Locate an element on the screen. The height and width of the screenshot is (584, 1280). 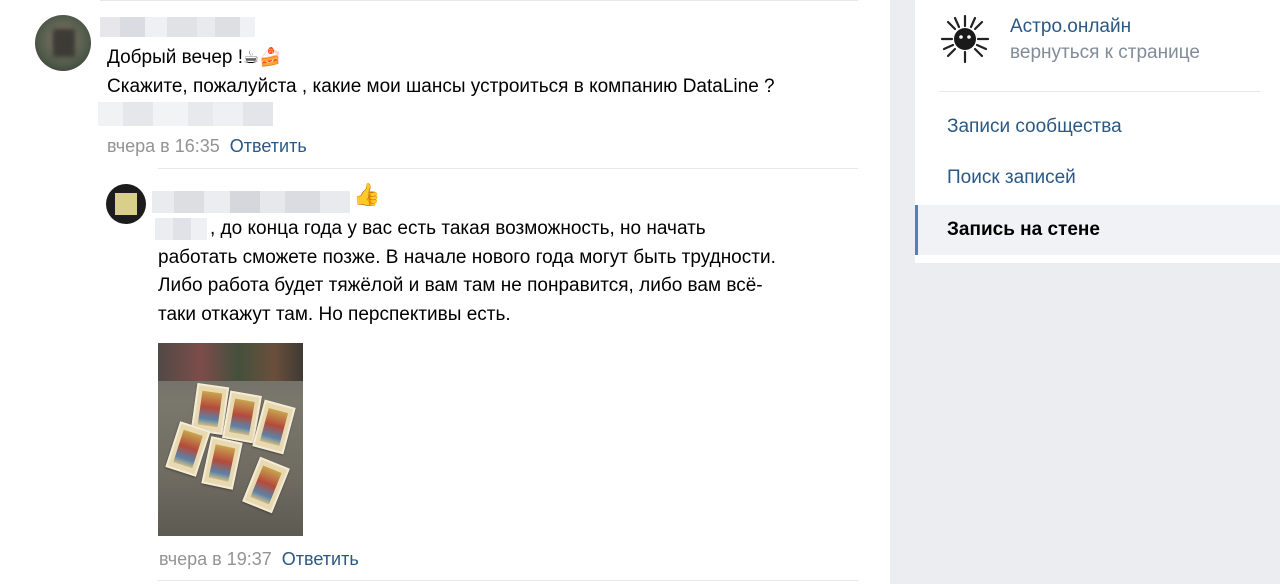
comment-meta: вчера в 16:35 Ответить is located at coordinates (207, 146).